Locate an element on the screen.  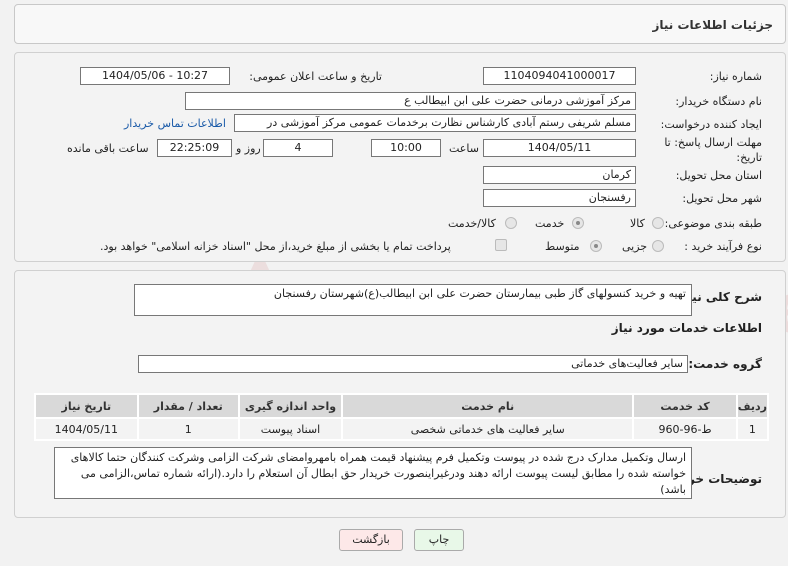
cell-service-name: سایر فعالیت های خدماتی شخصی is located at coordinates (488, 429).